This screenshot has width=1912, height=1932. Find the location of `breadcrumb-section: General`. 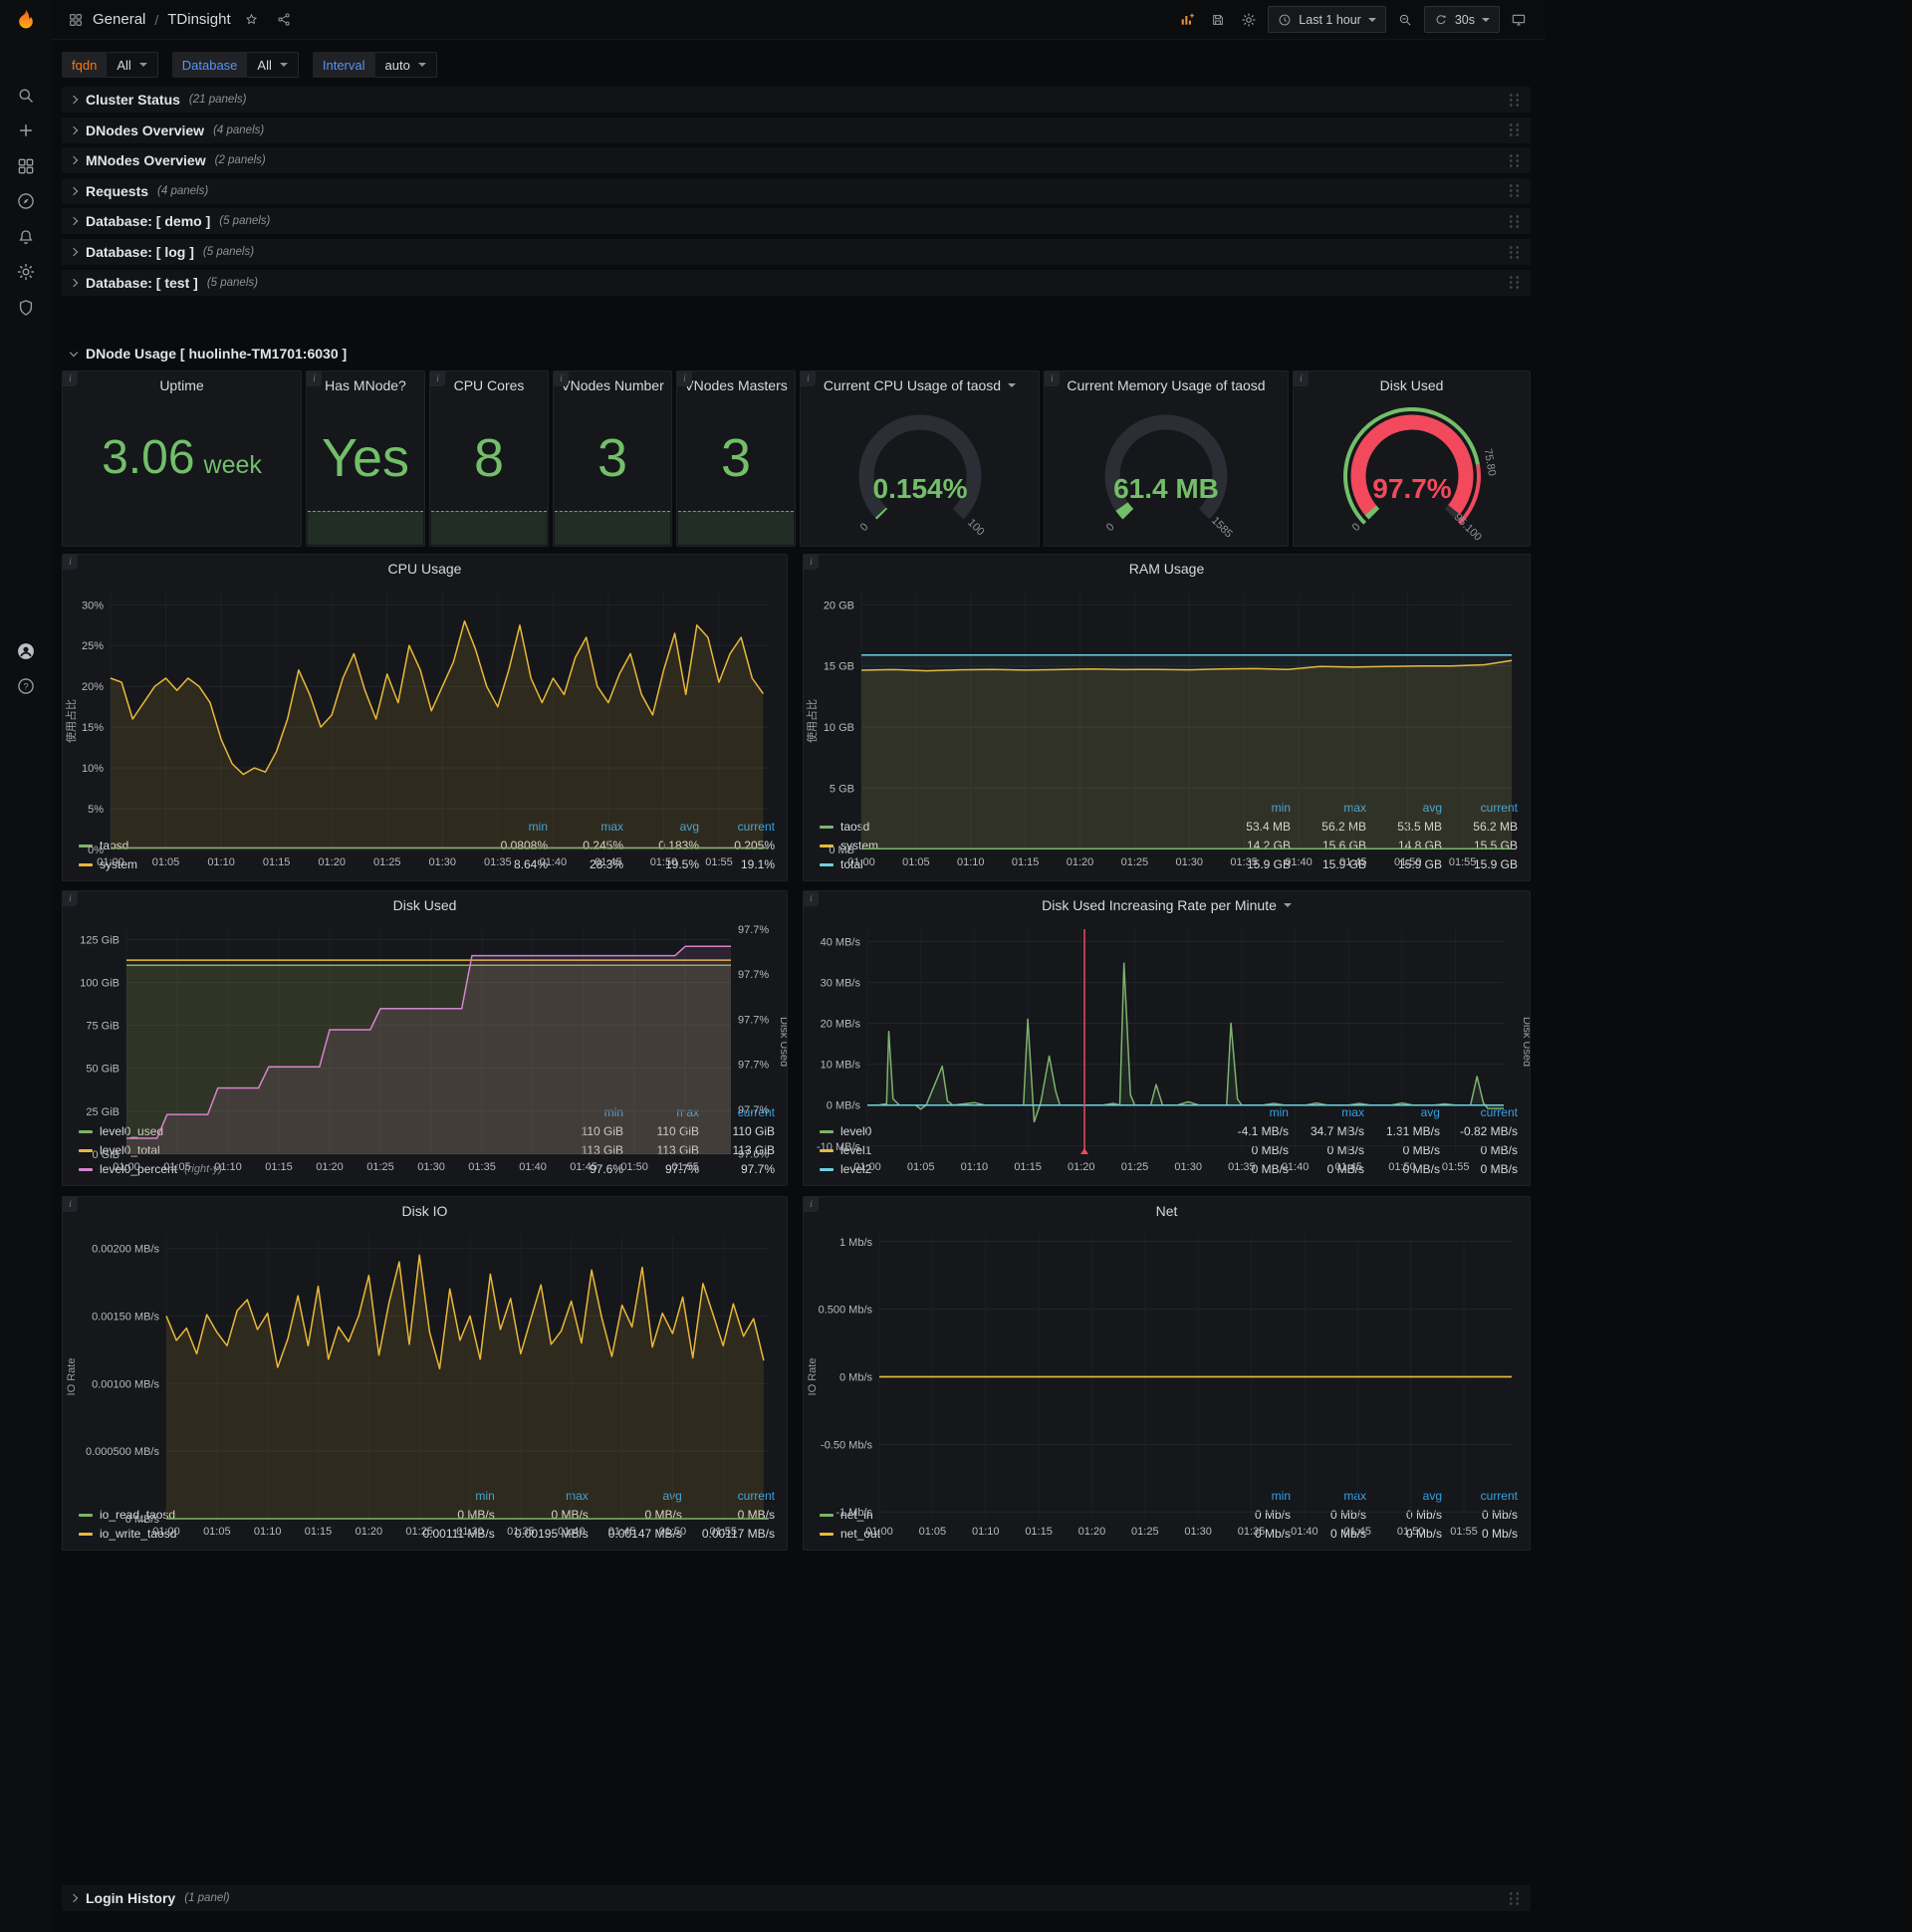

breadcrumb-section: General is located at coordinates (119, 19).